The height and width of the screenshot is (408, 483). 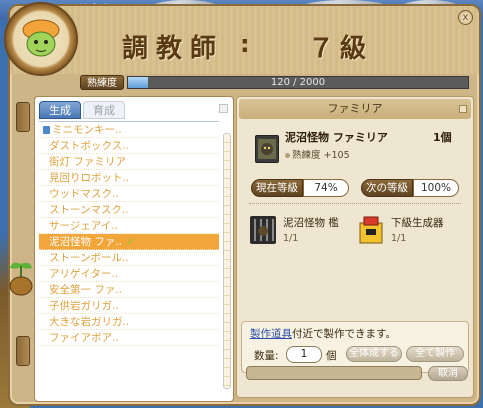 What do you see at coordinates (129, 130) in the screenshot?
I see `list-item: ミニモンキー..` at bounding box center [129, 130].